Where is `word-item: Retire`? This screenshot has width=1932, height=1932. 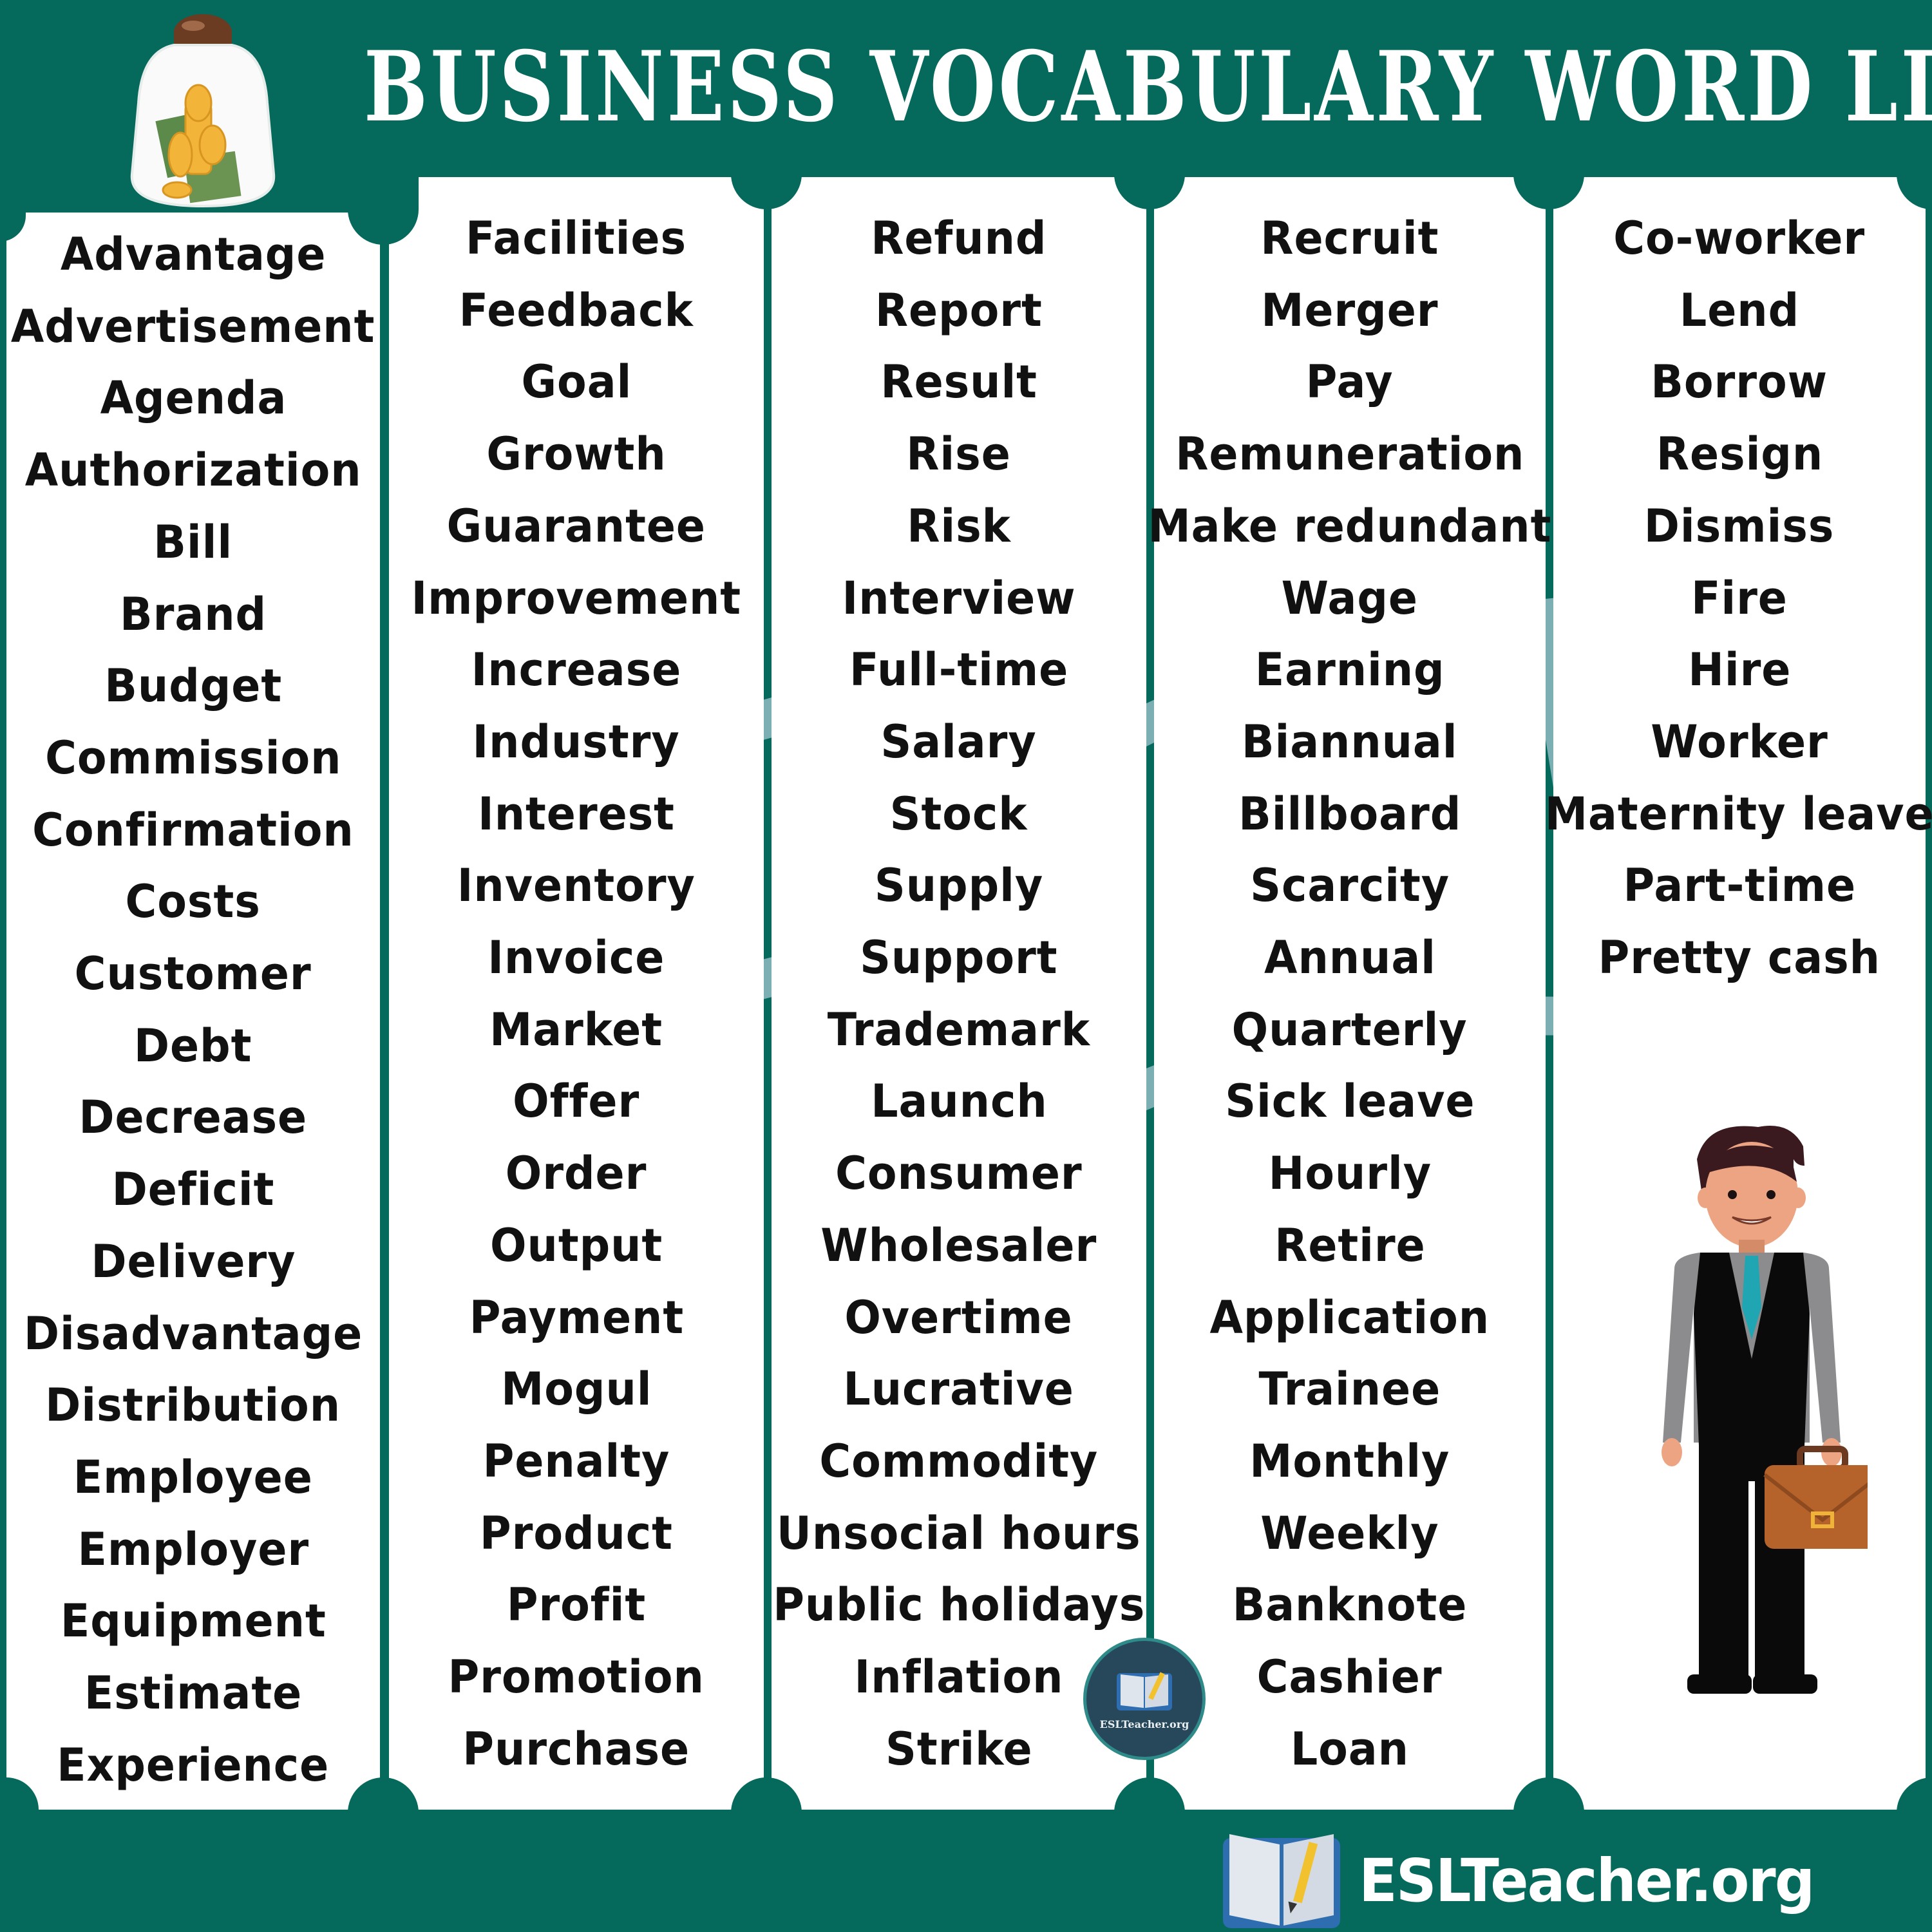
word-item: Retire is located at coordinates (1350, 1245).